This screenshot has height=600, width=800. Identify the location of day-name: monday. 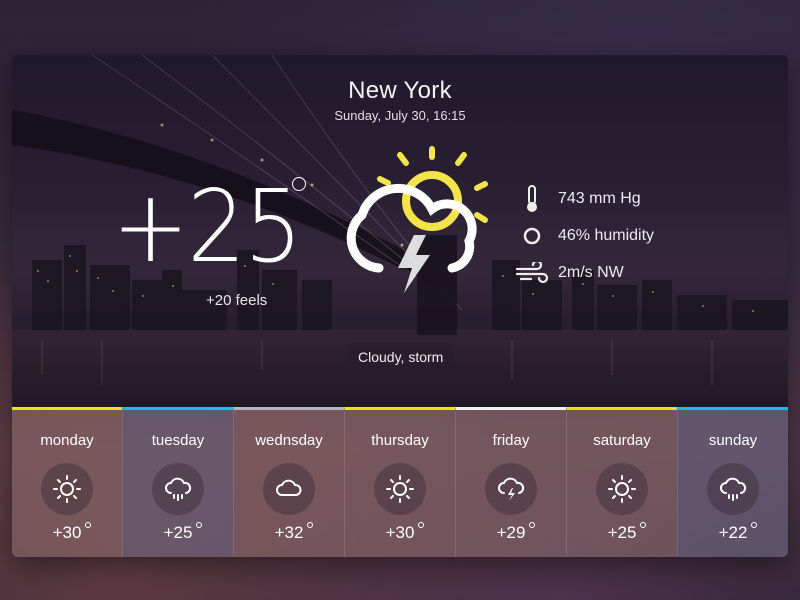
(67, 440).